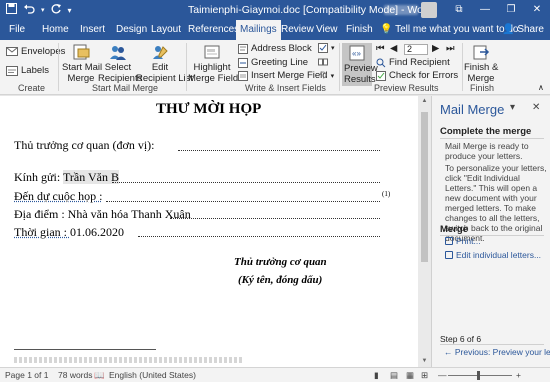  I want to click on tab-finish: Finish, so click(359, 30).